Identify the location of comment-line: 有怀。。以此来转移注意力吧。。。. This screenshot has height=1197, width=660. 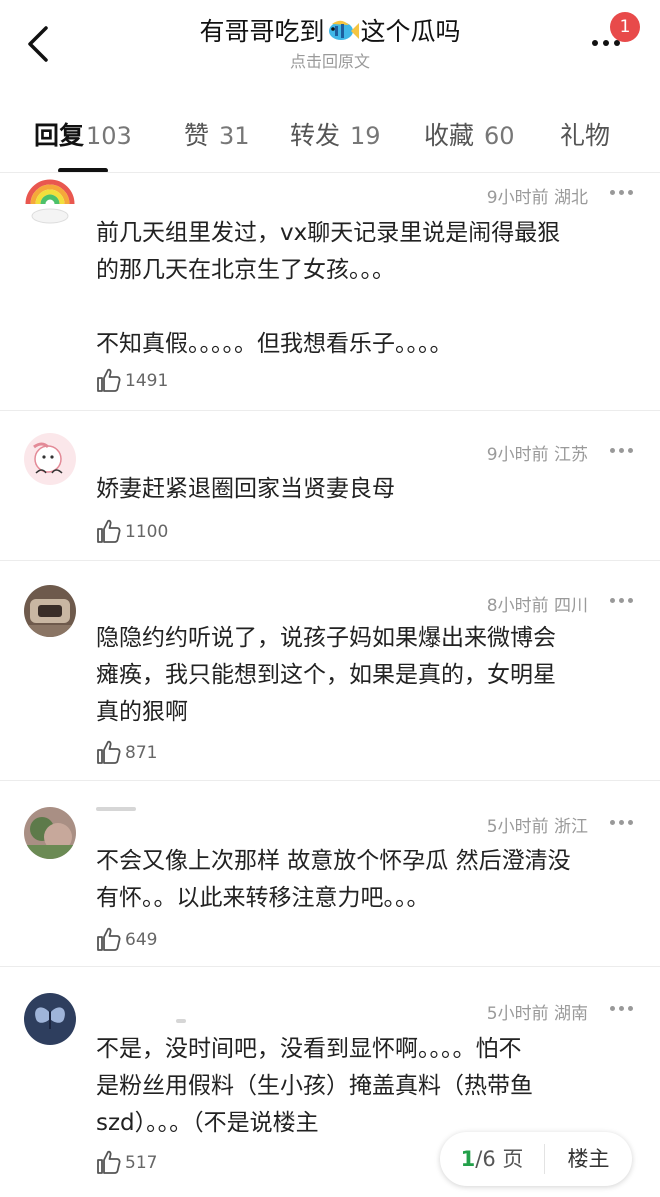
(263, 898).